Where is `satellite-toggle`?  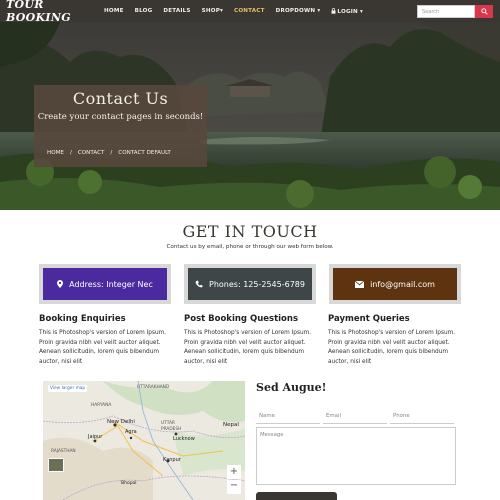
satellite-toggle is located at coordinates (56, 465).